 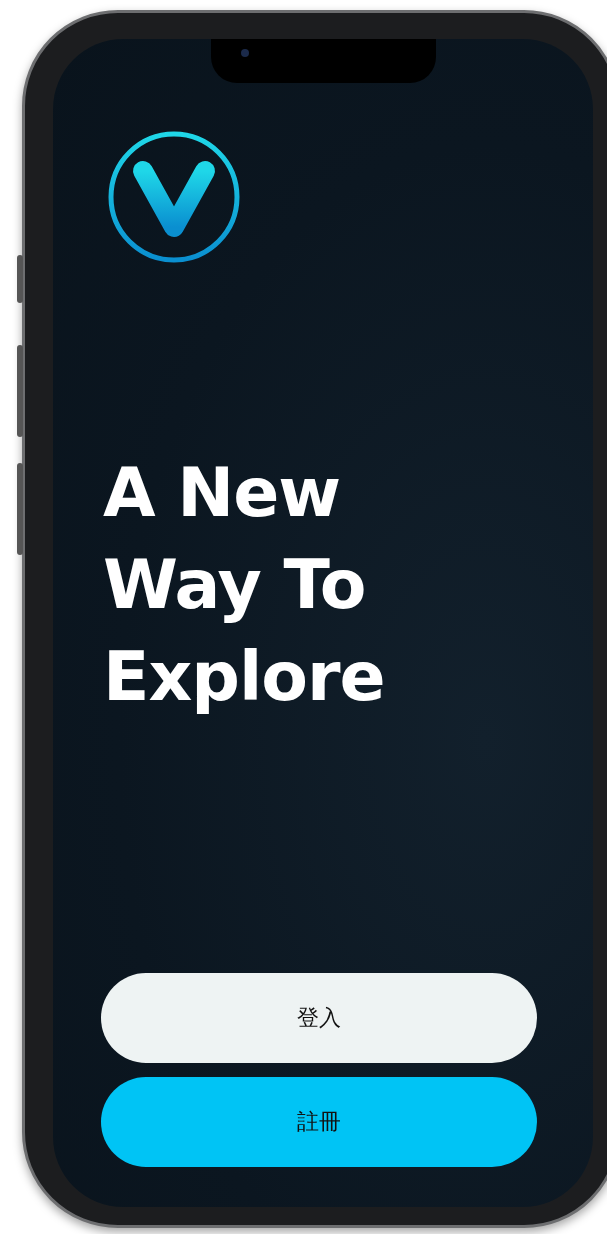 I want to click on login-button: 登入, so click(x=319, y=1018).